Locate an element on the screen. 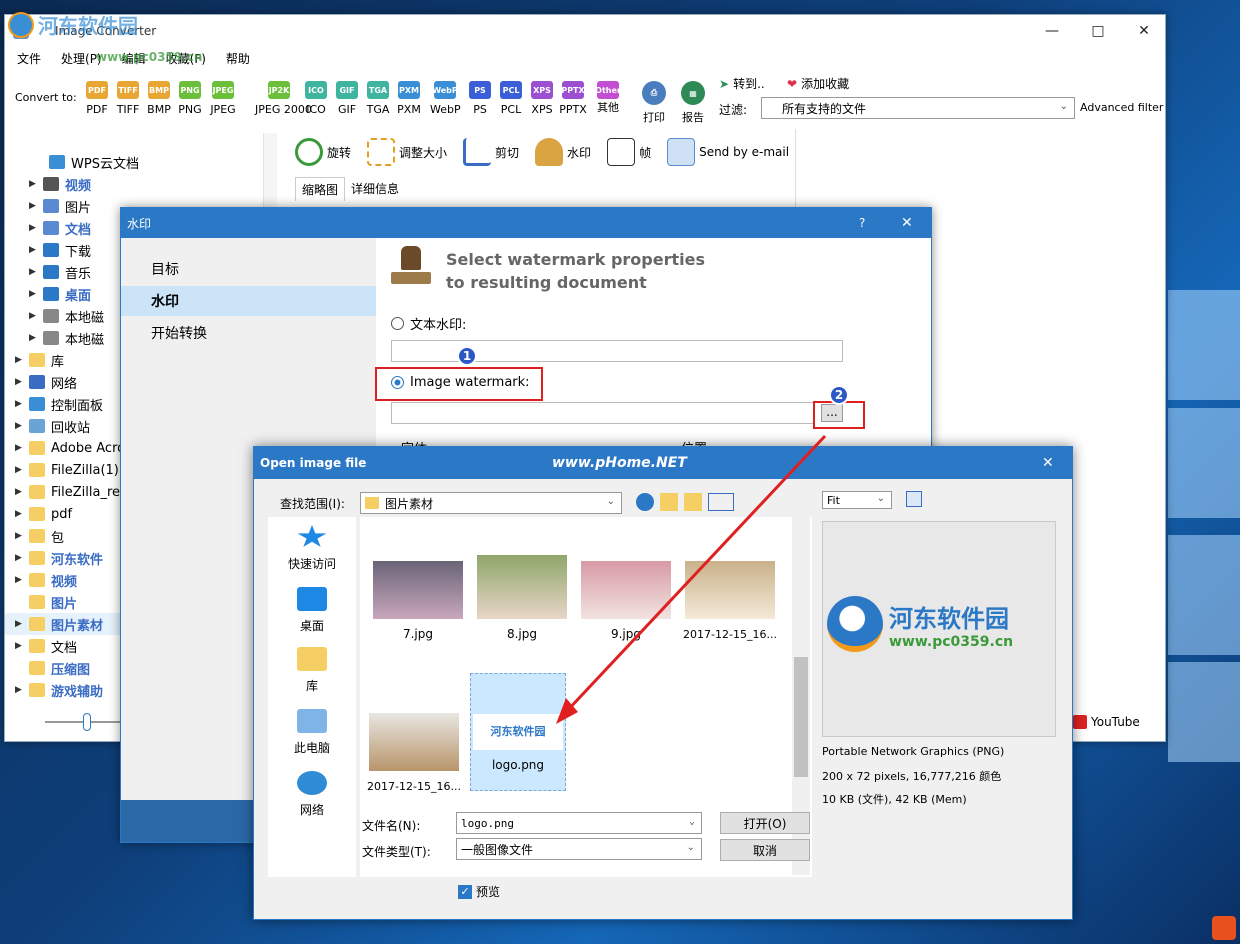  format-pdf-button: PDF PDF is located at coordinates (97, 96).